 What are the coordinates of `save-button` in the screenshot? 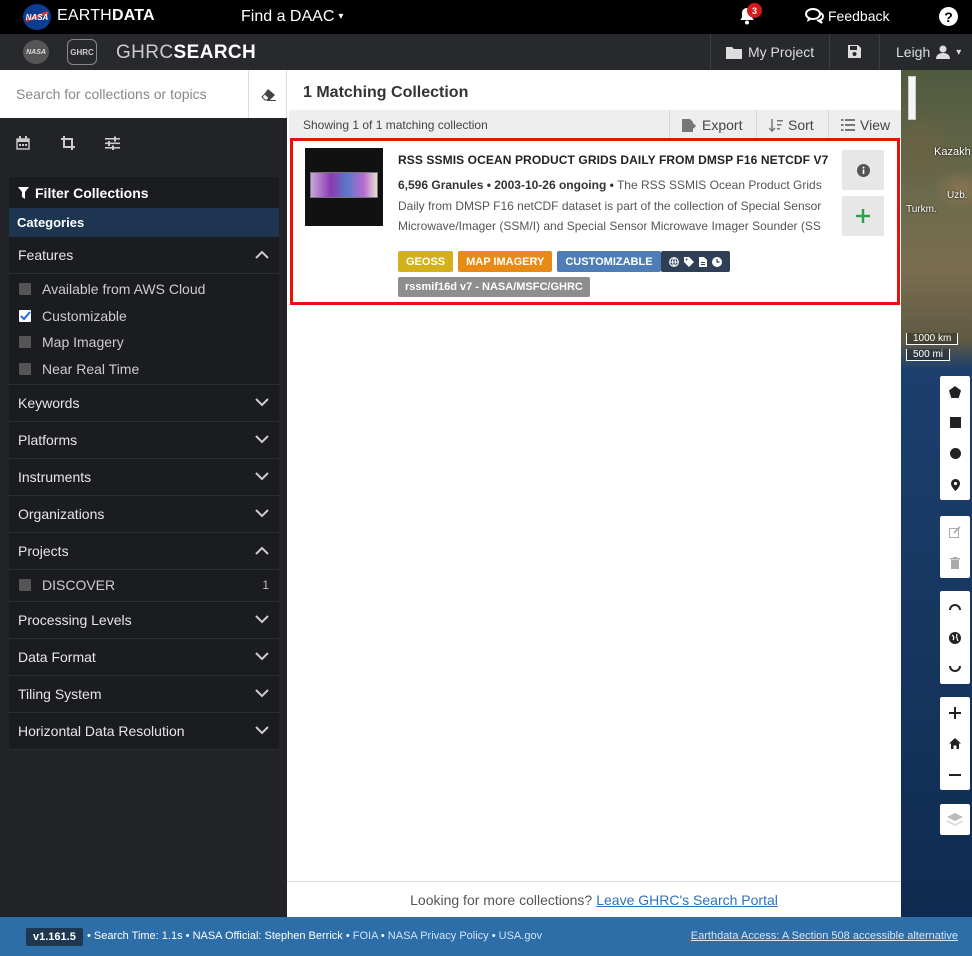 It's located at (854, 53).